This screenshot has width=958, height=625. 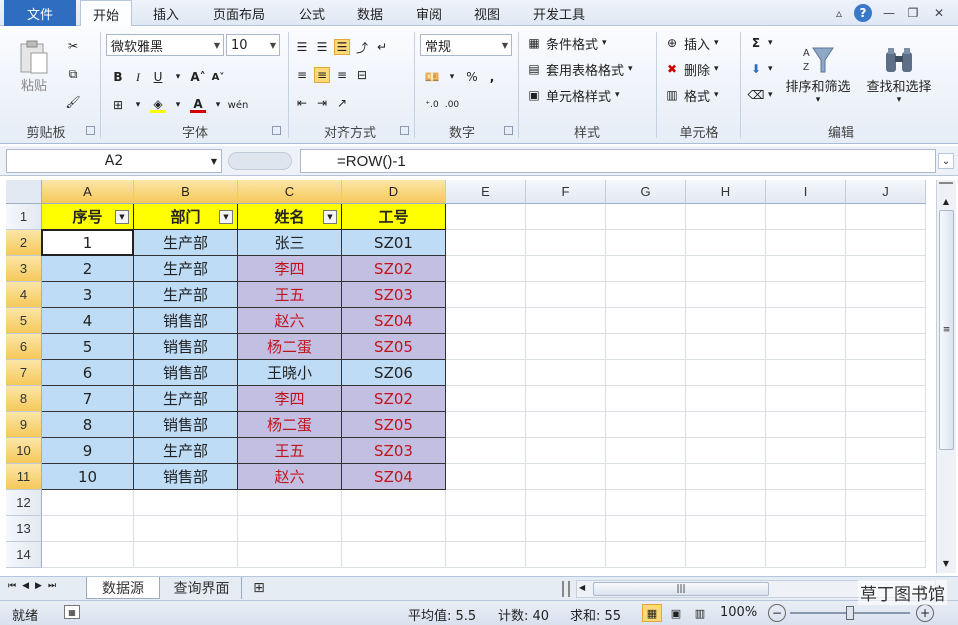 What do you see at coordinates (946, 563) in the screenshot?
I see `scroll-down-icon: ▼` at bounding box center [946, 563].